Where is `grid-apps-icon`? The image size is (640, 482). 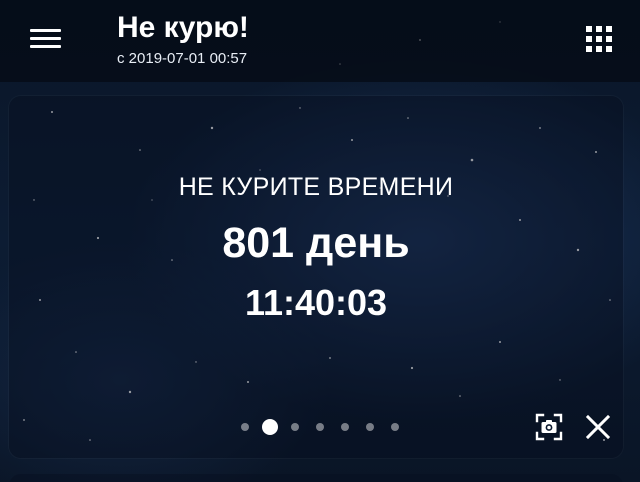
grid-apps-icon is located at coordinates (600, 40).